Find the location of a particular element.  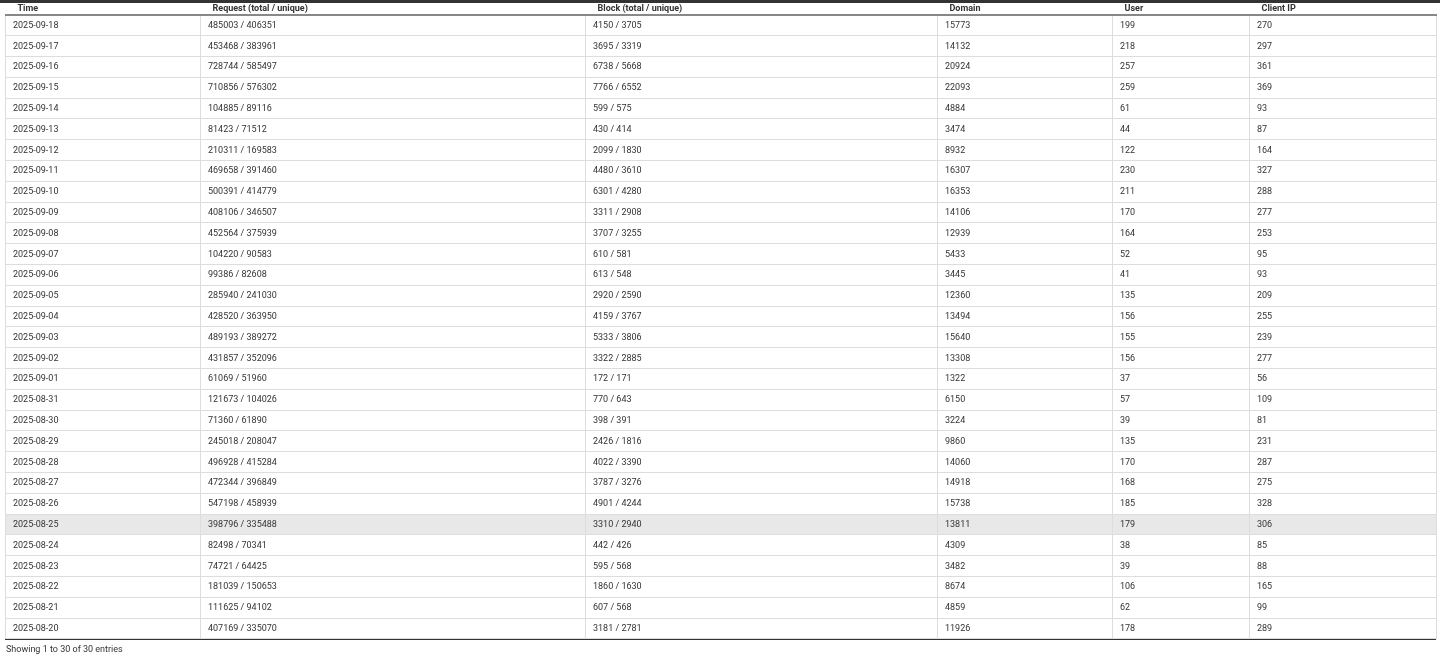

table-cell: 3695 / 3319 is located at coordinates (761, 46).